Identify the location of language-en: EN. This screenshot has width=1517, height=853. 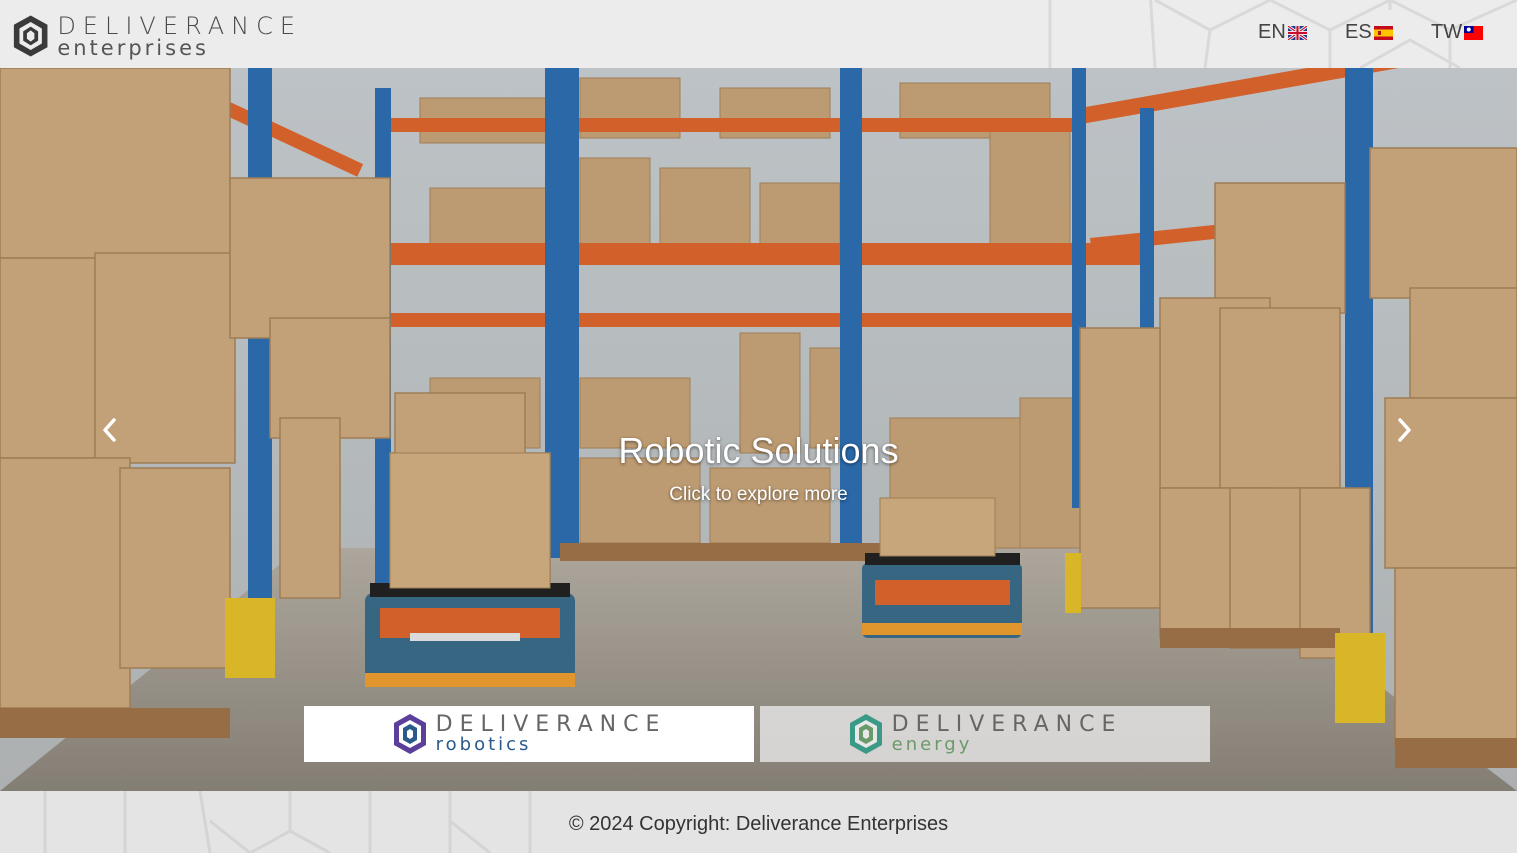
(1282, 32).